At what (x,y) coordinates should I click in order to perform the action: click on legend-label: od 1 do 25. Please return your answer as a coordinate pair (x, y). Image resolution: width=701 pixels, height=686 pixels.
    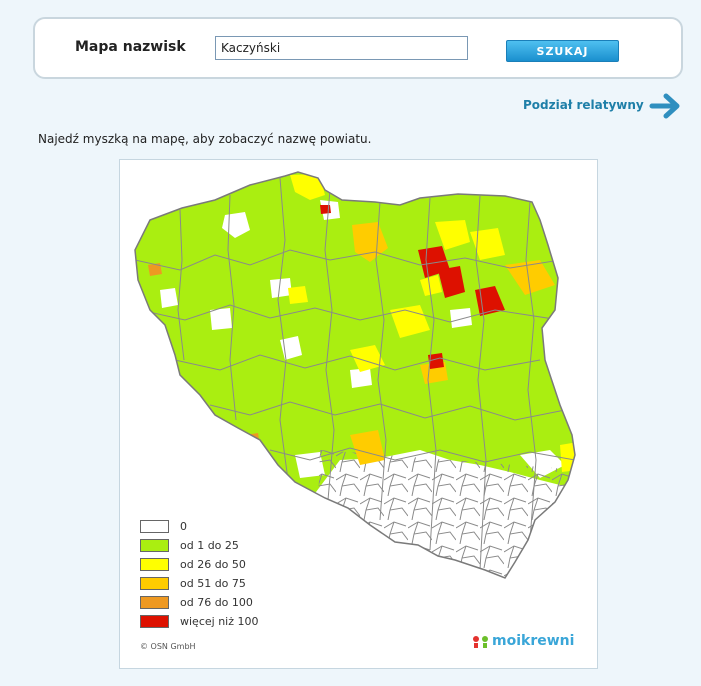
    Looking at the image, I should click on (209, 545).